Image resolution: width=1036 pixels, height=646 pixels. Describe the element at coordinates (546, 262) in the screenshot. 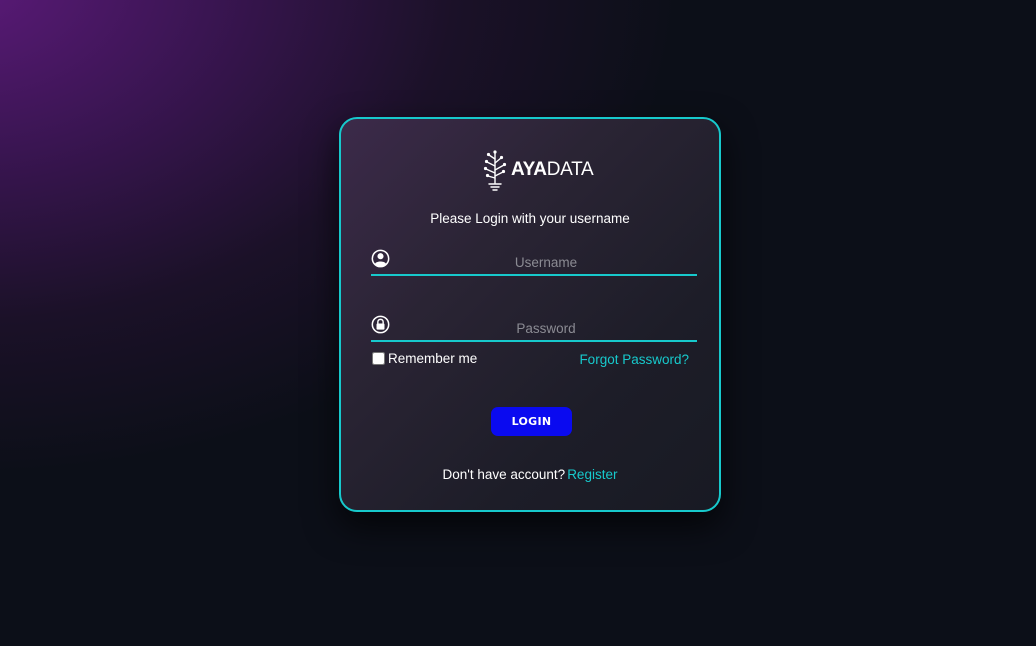

I see `username-input` at that location.